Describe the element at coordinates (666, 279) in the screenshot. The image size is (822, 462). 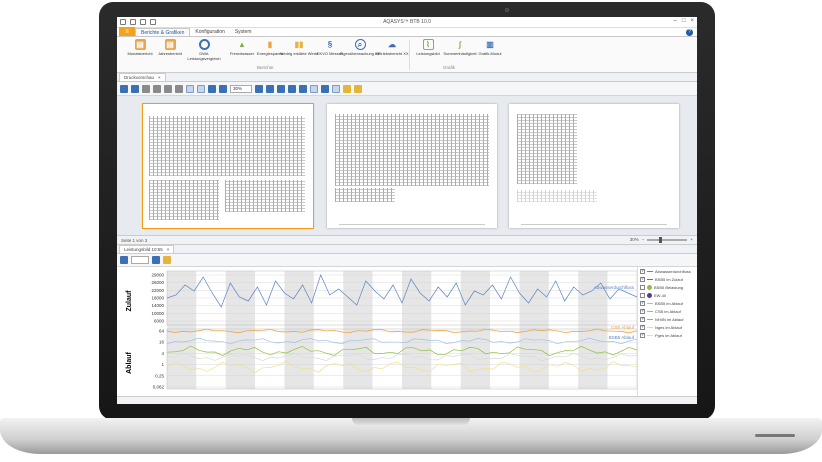
I see `legend-item: BSB5 im Zulauf` at that location.